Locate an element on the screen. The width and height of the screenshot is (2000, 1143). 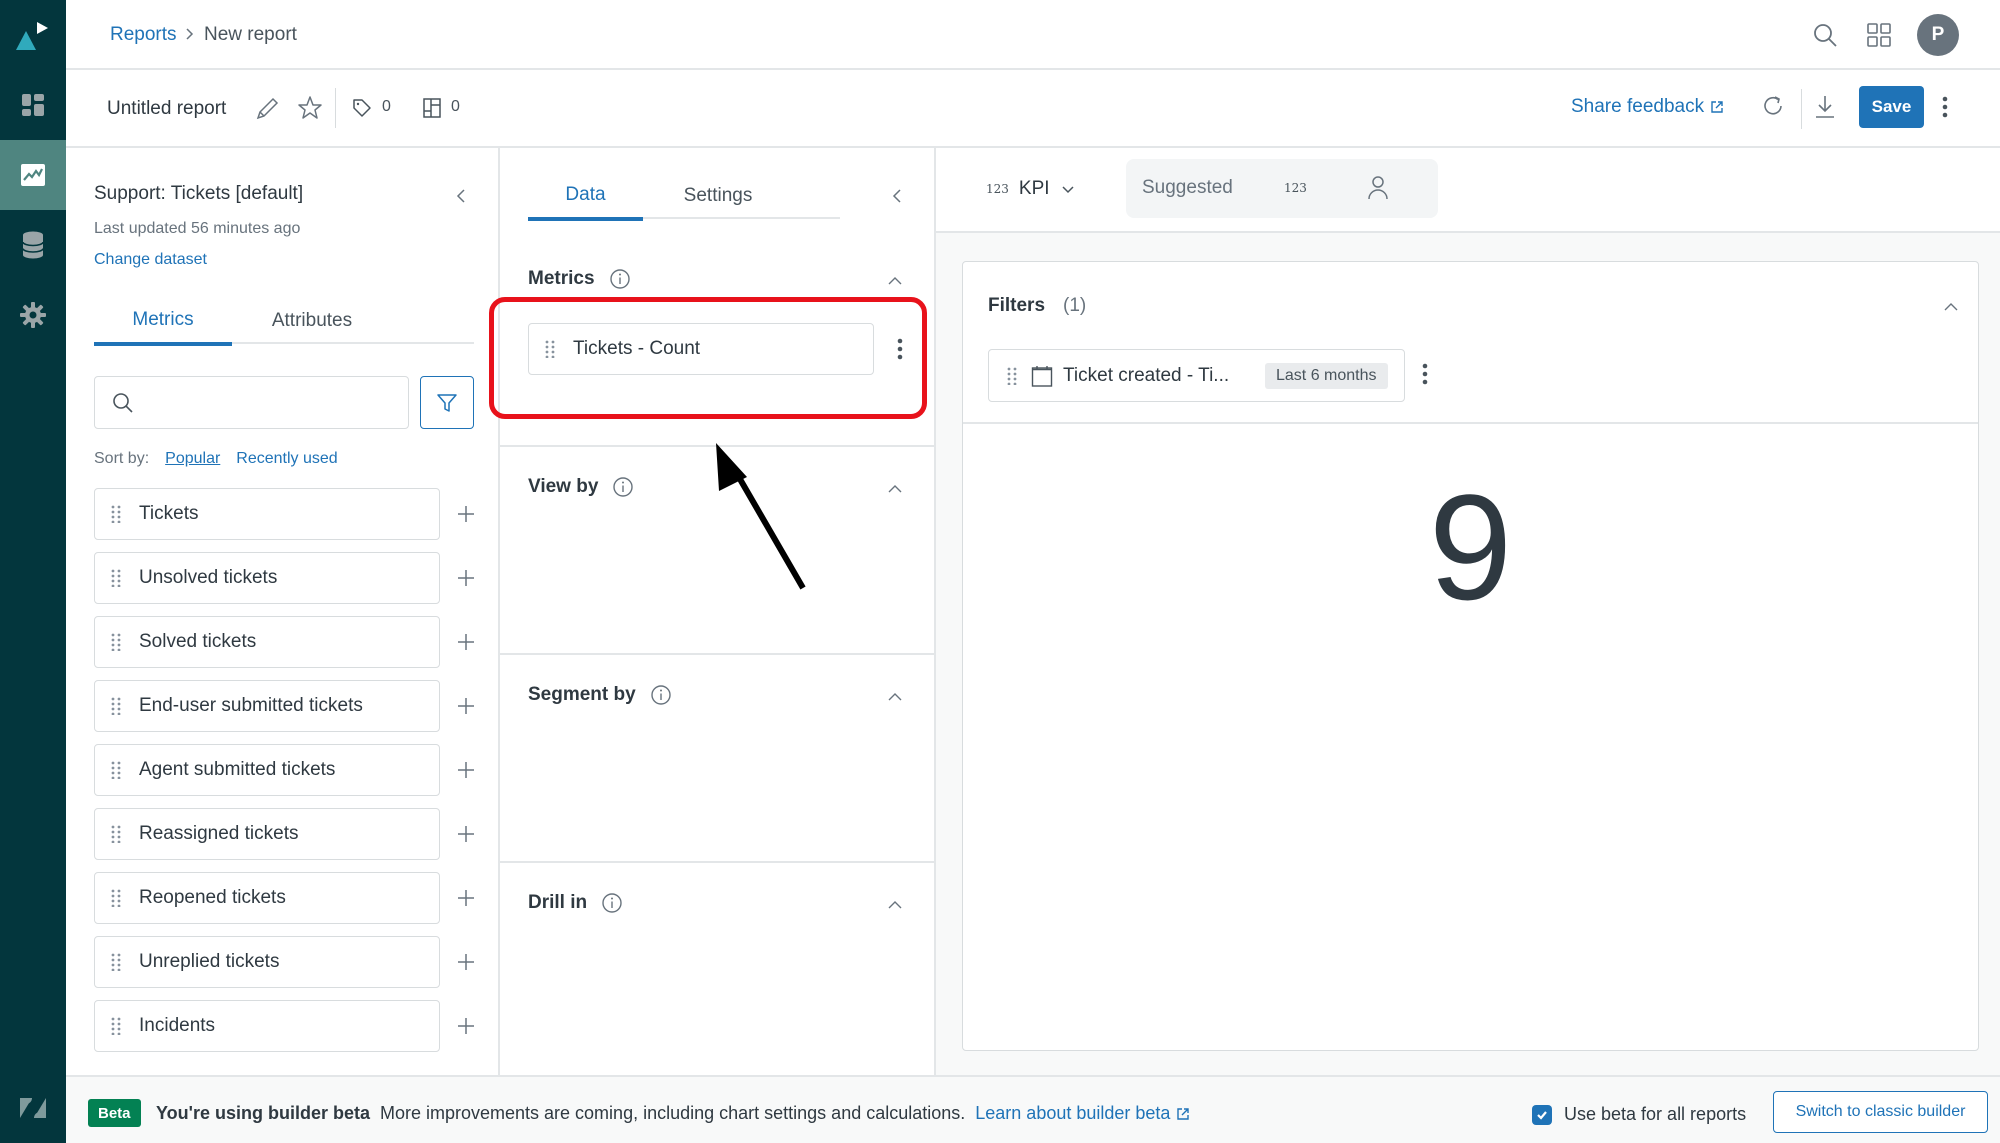
use-beta-label: Use beta for all reports is located at coordinates (1655, 1114).